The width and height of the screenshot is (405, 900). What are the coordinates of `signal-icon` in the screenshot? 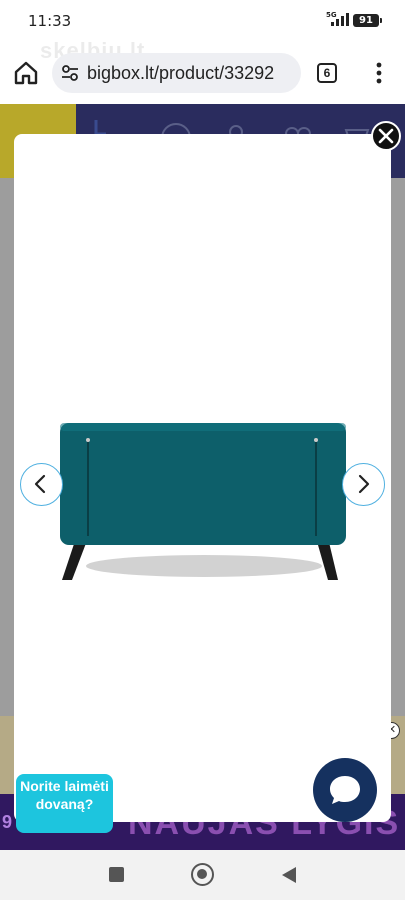 It's located at (340, 19).